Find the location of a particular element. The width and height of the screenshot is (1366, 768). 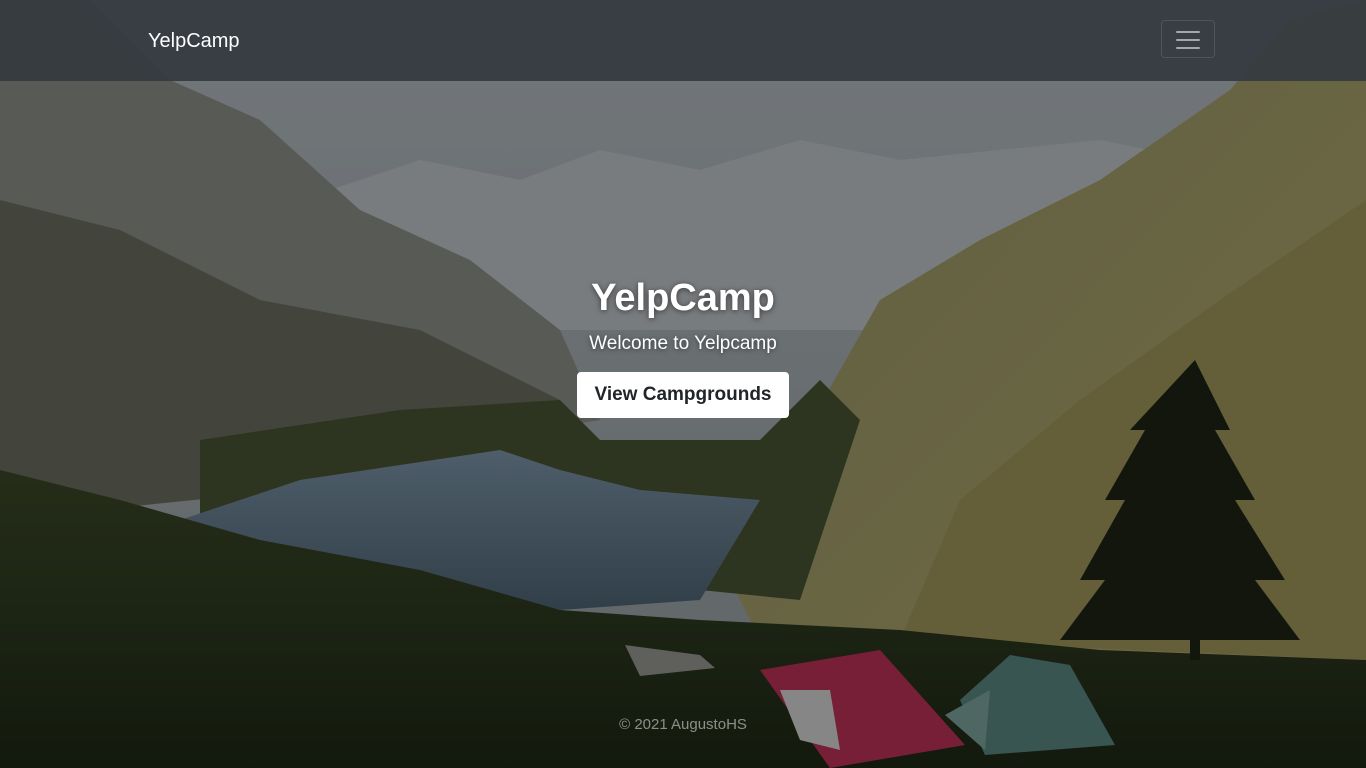

navbar-toggler-button is located at coordinates (1188, 39).